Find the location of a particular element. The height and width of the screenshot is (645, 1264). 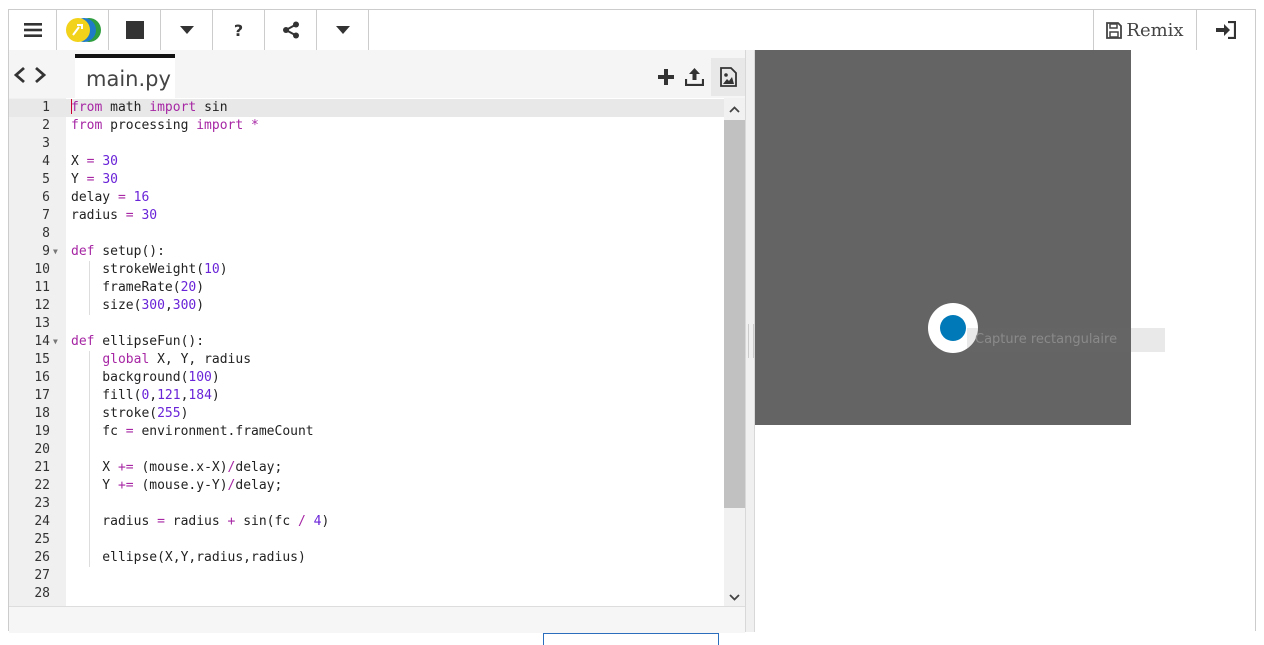

code-line: 9 ▼ def setup(): is located at coordinates (366, 252).